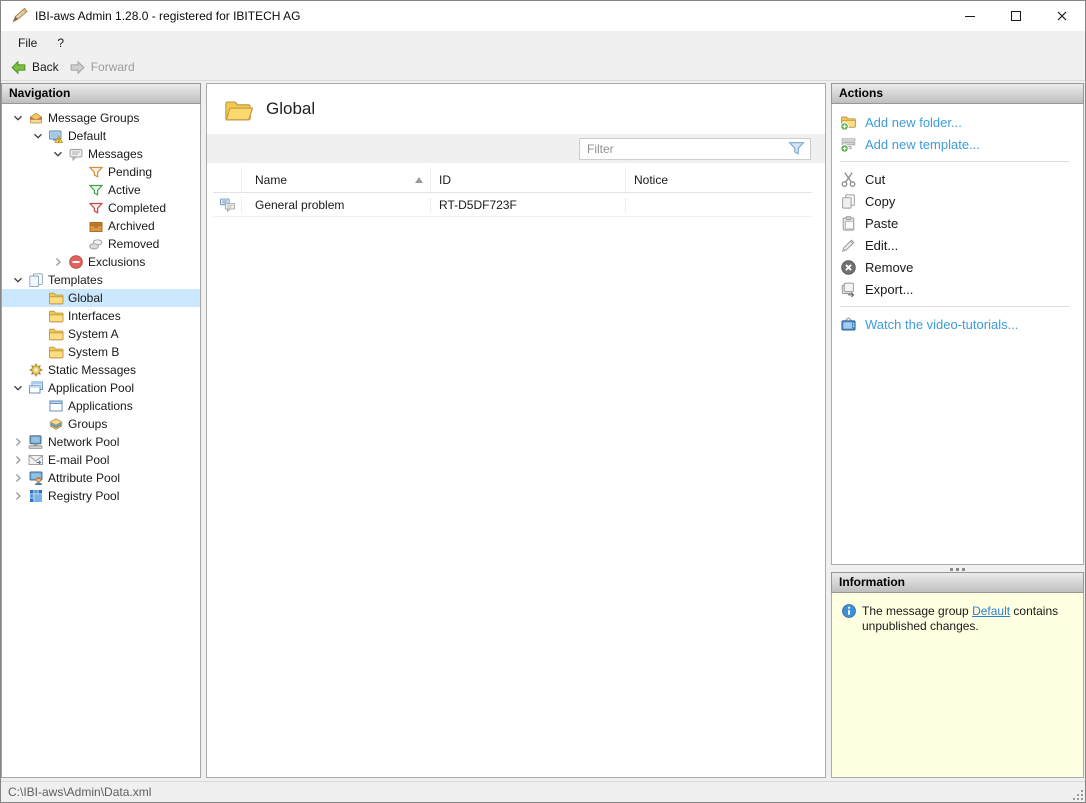 The height and width of the screenshot is (803, 1086). I want to click on network-pool-icon, so click(36, 442).